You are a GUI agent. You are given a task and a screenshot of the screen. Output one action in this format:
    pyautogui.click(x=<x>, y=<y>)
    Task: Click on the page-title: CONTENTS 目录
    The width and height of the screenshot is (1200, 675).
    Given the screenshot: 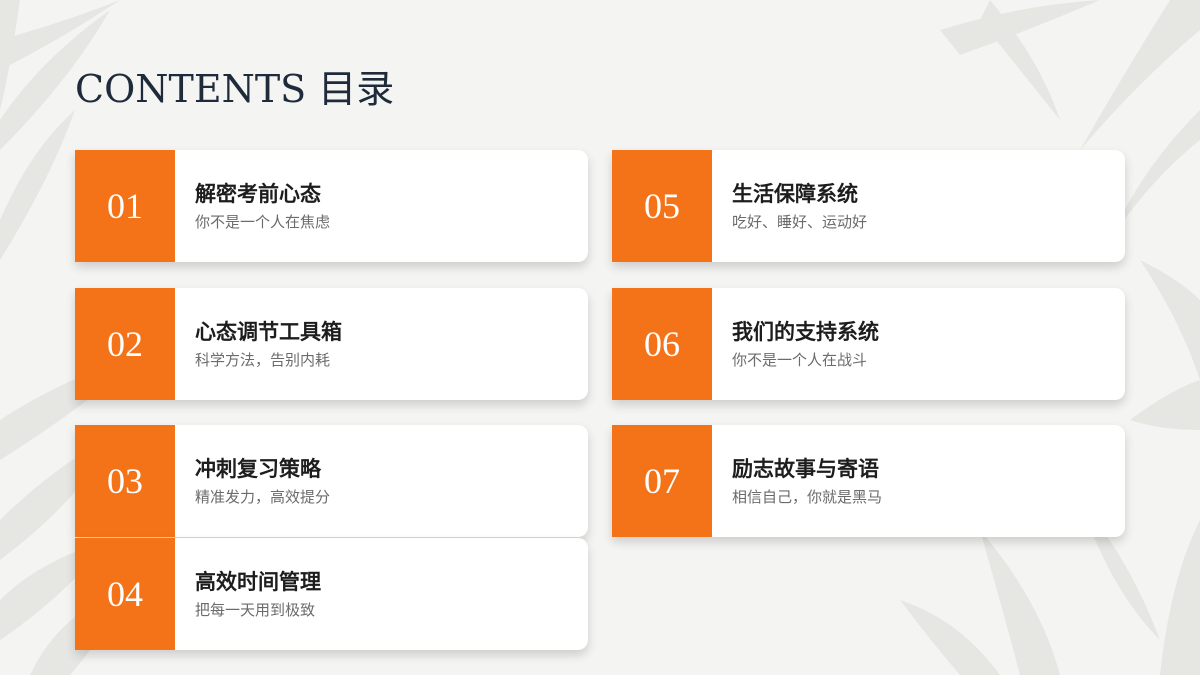 What is the action you would take?
    pyautogui.click(x=235, y=89)
    